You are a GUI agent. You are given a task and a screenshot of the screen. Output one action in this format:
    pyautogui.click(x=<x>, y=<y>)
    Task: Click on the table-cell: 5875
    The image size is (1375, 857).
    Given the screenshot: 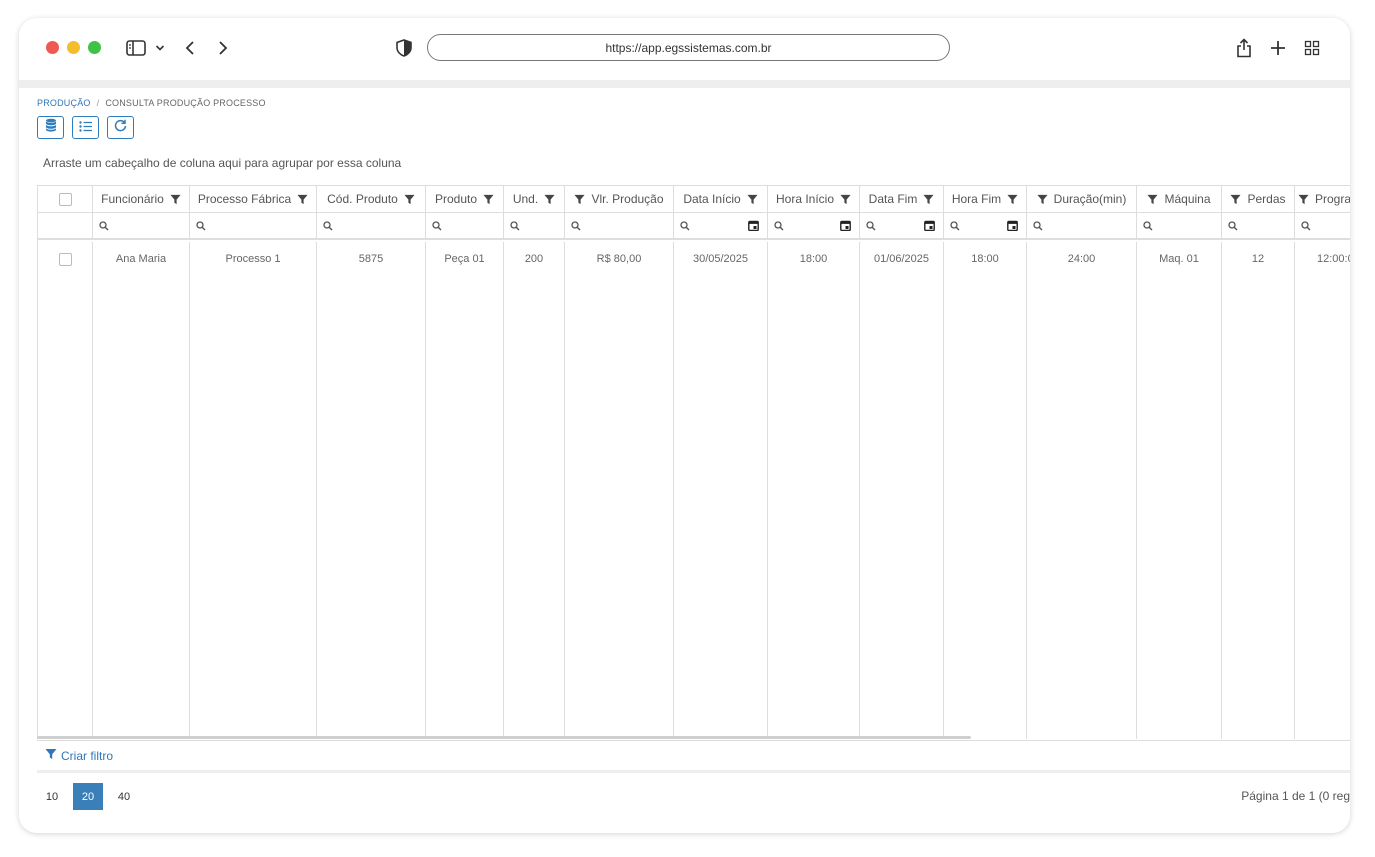 What is the action you would take?
    pyautogui.click(x=371, y=490)
    